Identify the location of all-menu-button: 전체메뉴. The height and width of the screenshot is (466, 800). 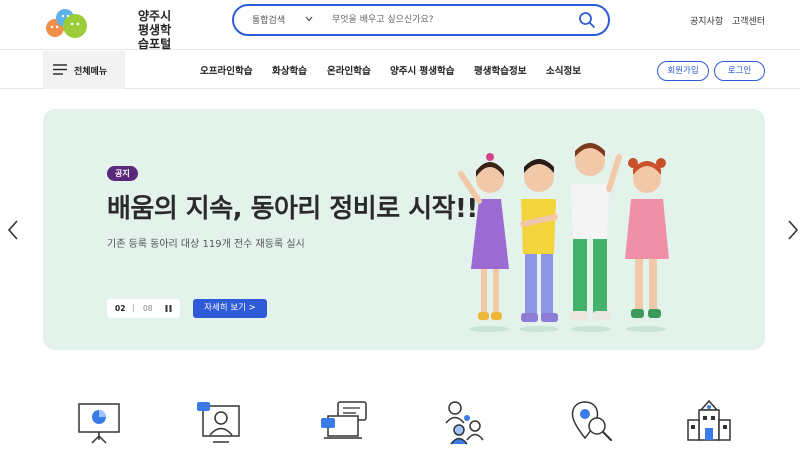
(84, 70).